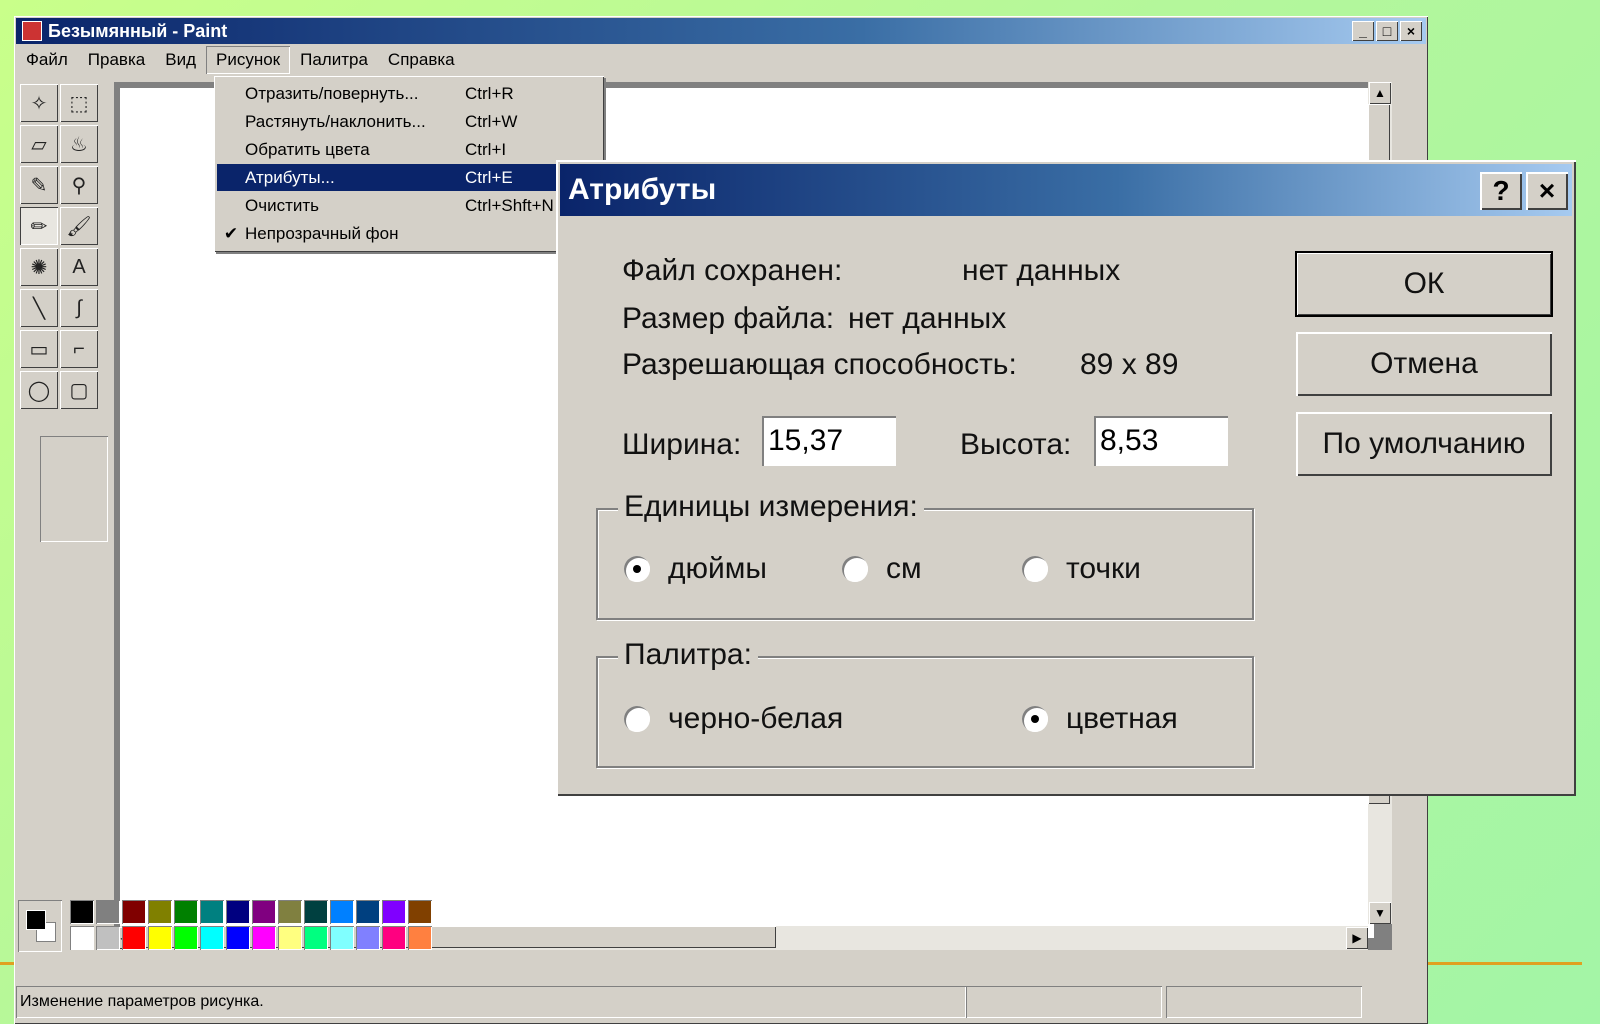  What do you see at coordinates (489, 177) in the screenshot?
I see `menu-item-shortcut: Ctrl+E` at bounding box center [489, 177].